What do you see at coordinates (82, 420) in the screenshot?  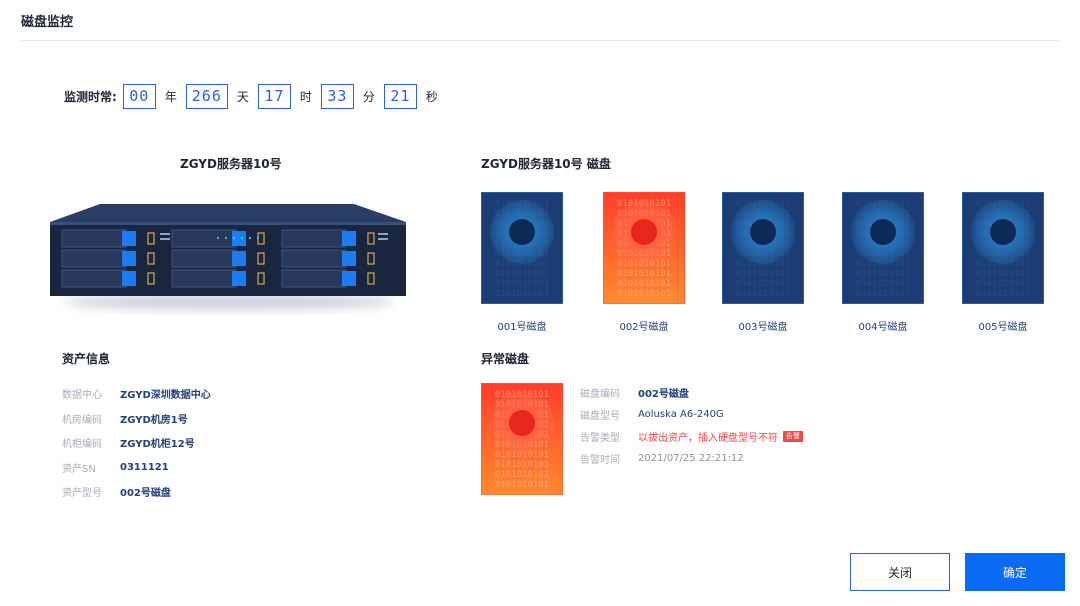 I see `asset-info-key: 机房编码` at bounding box center [82, 420].